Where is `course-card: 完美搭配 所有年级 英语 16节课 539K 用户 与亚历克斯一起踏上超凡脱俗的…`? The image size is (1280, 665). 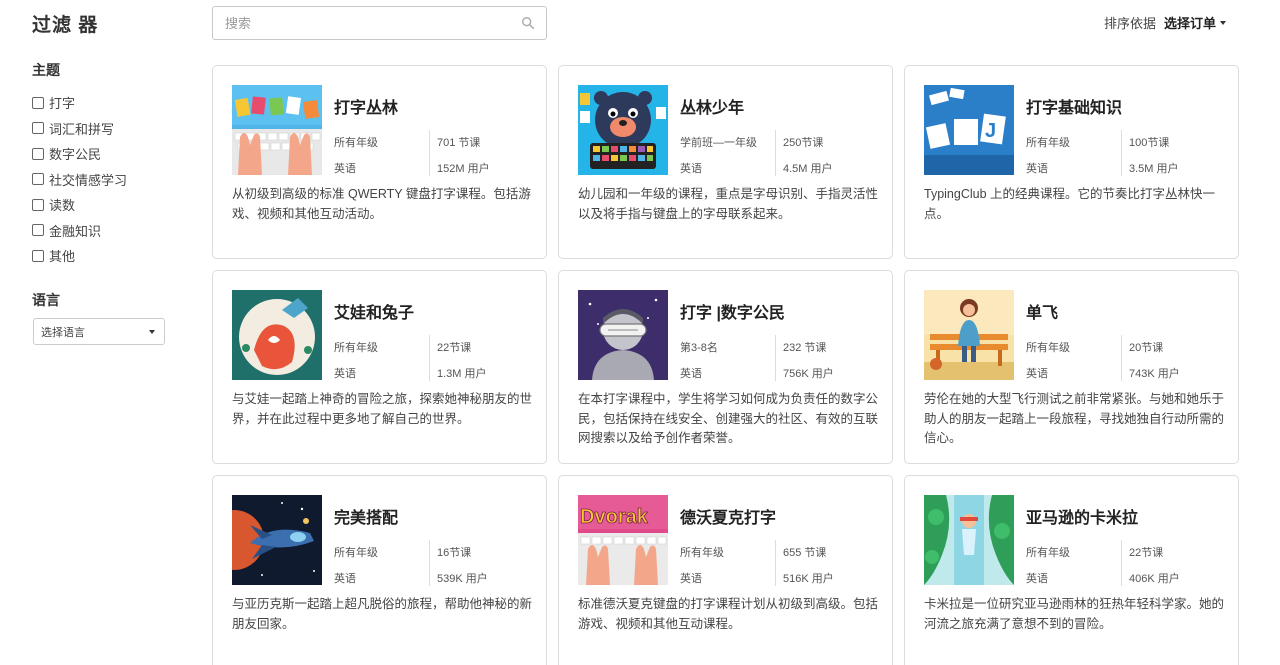
course-card: 完美搭配 所有年级 英语 16节课 539K 用户 与亚历克斯一起踏上超凡脱俗的… is located at coordinates (379, 570).